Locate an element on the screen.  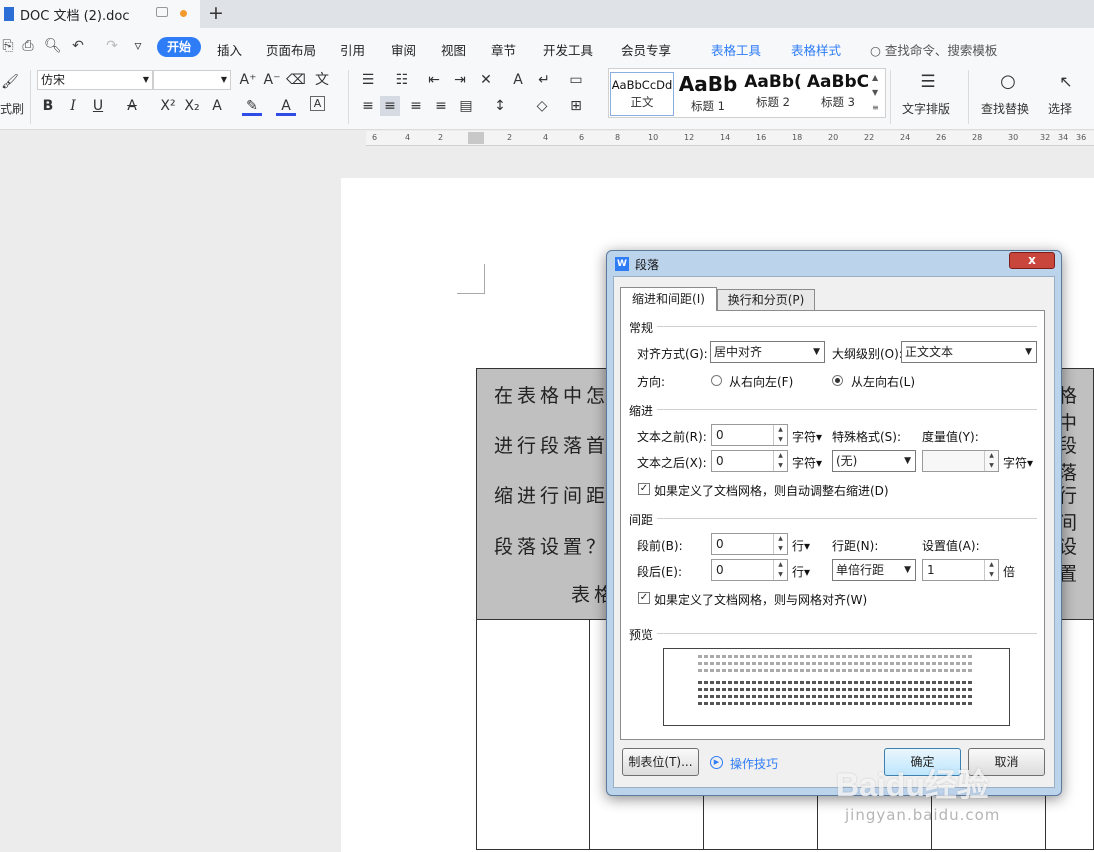
char-border-icon: A is located at coordinates (317, 103).